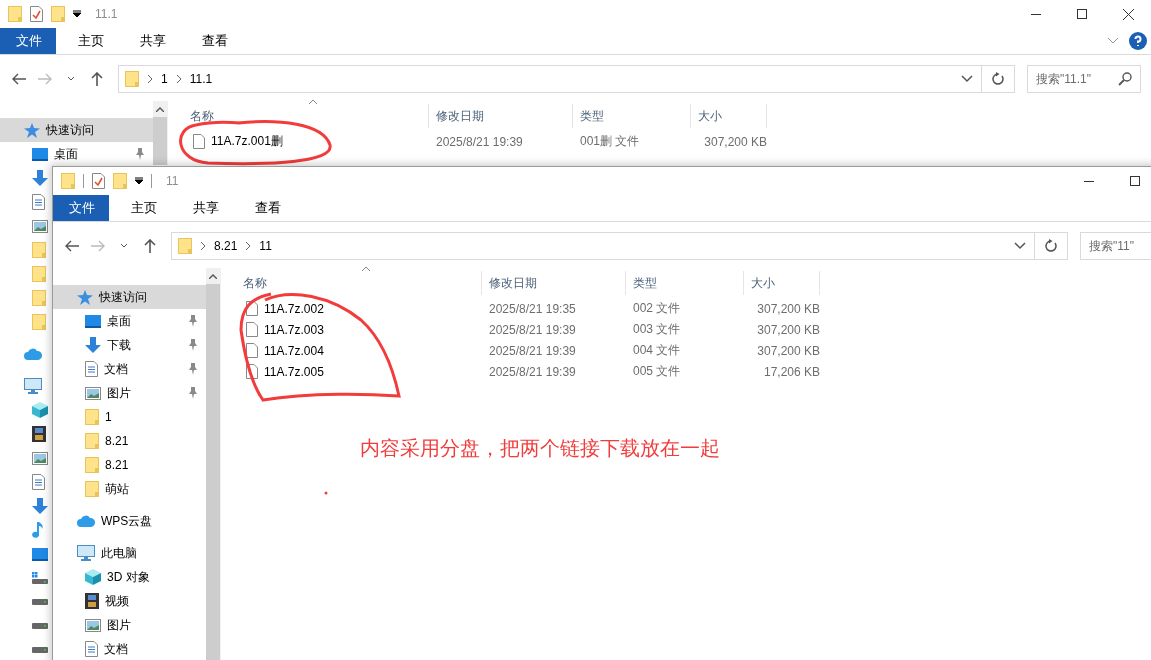 The image size is (1151, 660). I want to click on file-name: 11A.7z.003, so click(294, 329).